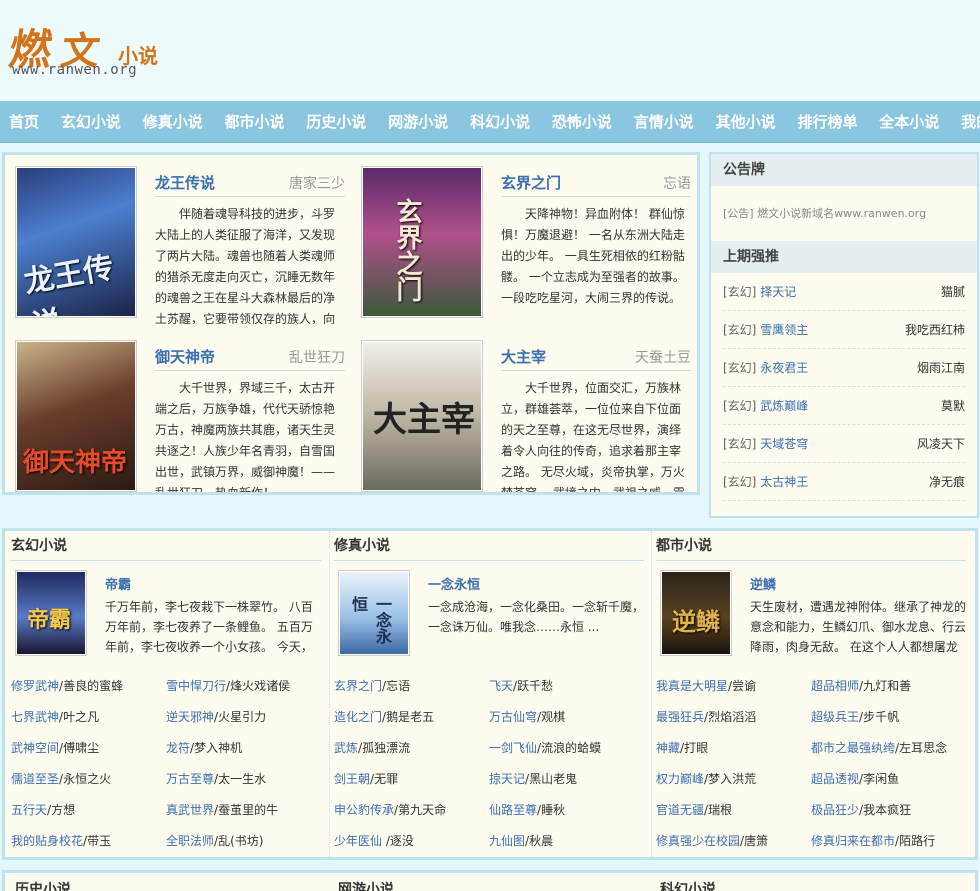 Image resolution: width=980 pixels, height=891 pixels. Describe the element at coordinates (698, 841) in the screenshot. I see `book-link: 修真强少在校园` at that location.